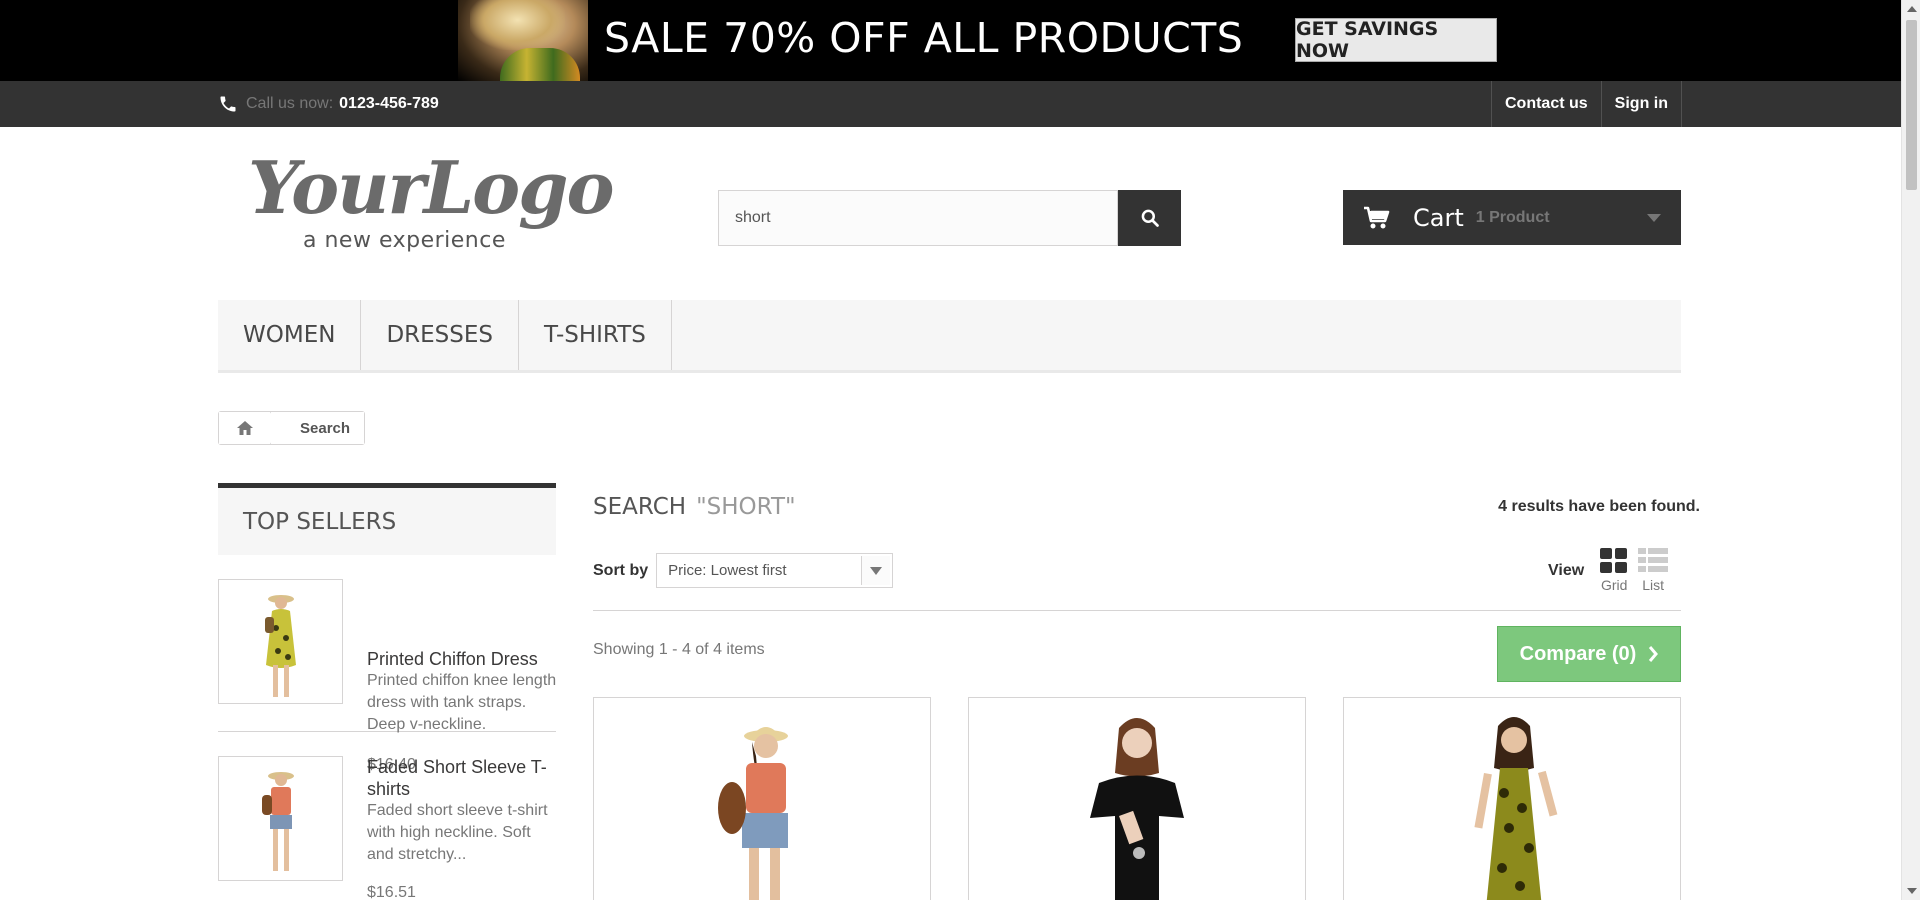  Describe the element at coordinates (464, 778) in the screenshot. I see `seller-product-name: Faded Short Sleeve T-shirts` at that location.